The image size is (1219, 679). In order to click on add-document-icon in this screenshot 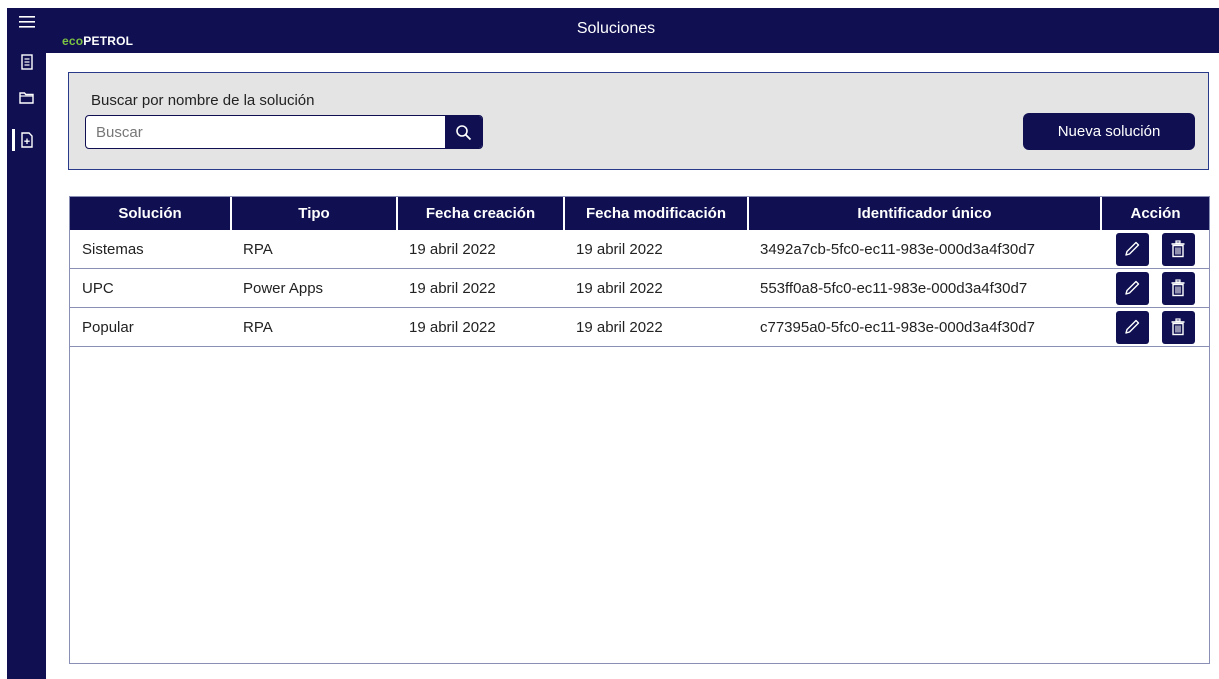, I will do `click(26, 140)`.